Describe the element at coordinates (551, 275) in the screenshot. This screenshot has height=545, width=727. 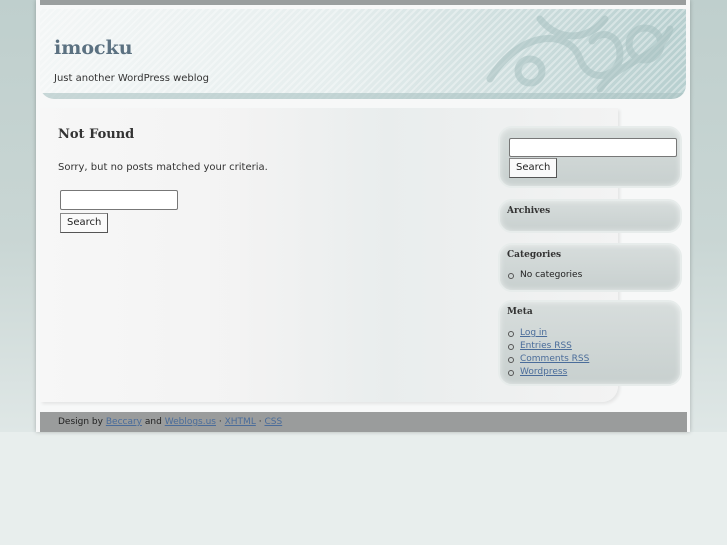
I see `category-item-label: No categories` at that location.